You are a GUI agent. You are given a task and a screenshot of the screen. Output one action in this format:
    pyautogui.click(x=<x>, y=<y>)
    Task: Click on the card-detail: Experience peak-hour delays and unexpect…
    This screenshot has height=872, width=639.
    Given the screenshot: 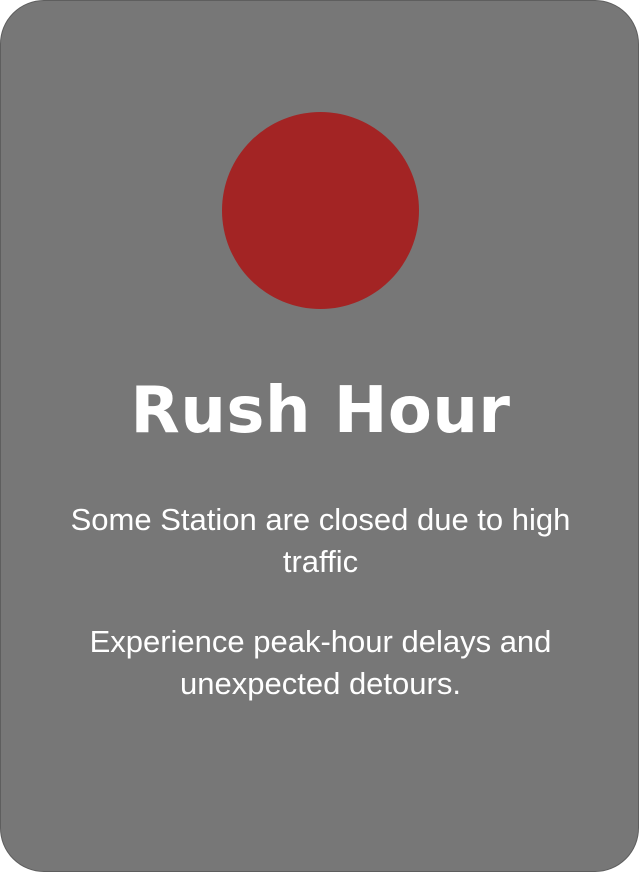 What is the action you would take?
    pyautogui.click(x=320, y=662)
    